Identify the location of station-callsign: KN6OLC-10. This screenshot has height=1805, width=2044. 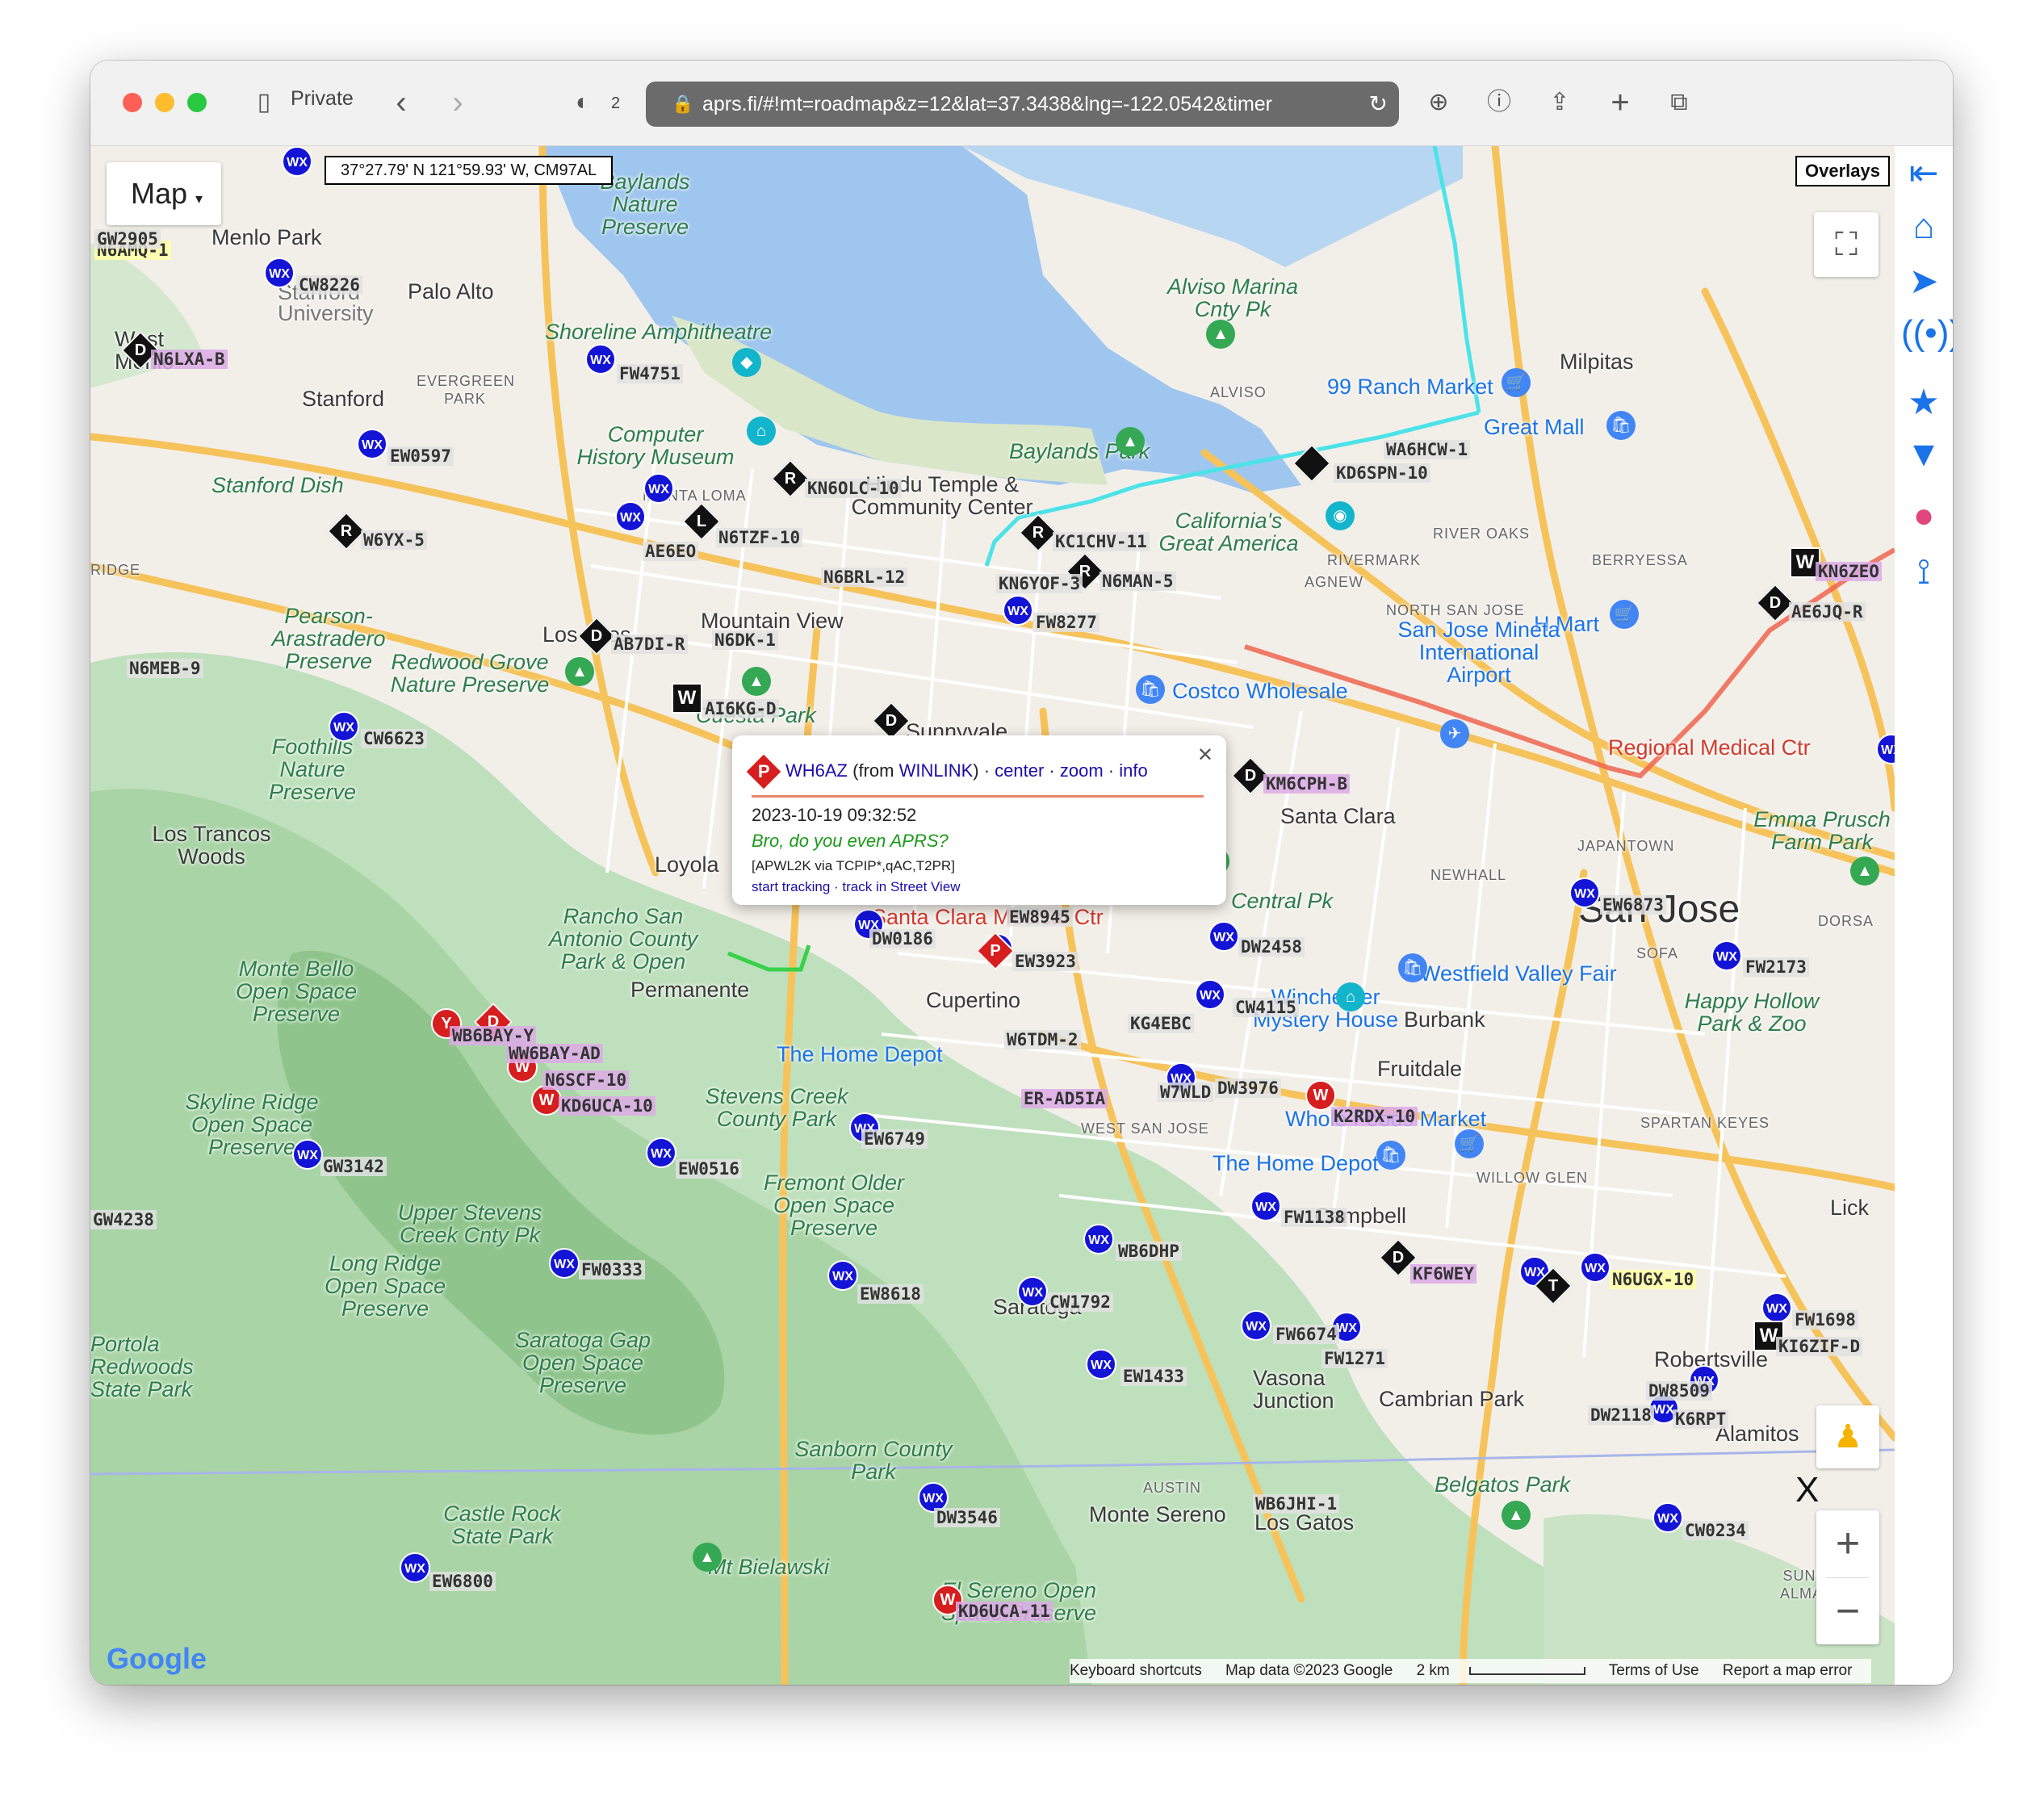
(854, 488).